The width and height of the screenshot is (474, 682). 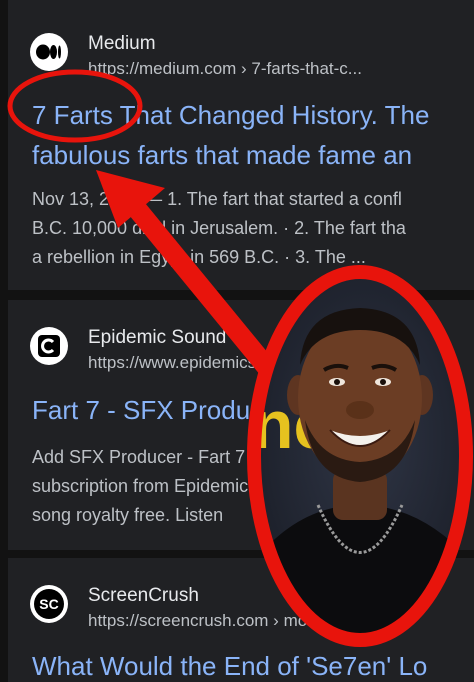 What do you see at coordinates (139, 457) in the screenshot?
I see `snippet-line: Add SFX Producer - Fart 7` at bounding box center [139, 457].